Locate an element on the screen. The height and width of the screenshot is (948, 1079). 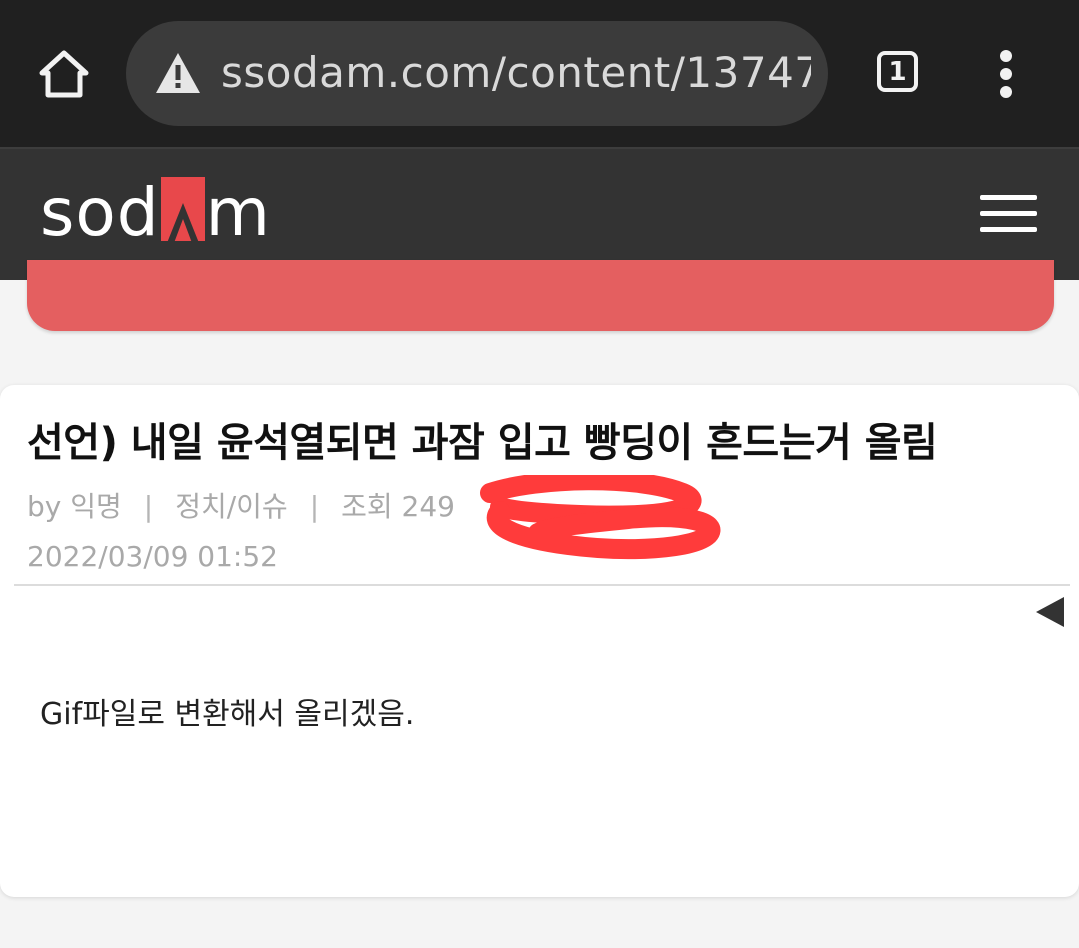
address-bar: ssodam.com/content/137474 is located at coordinates (477, 73).